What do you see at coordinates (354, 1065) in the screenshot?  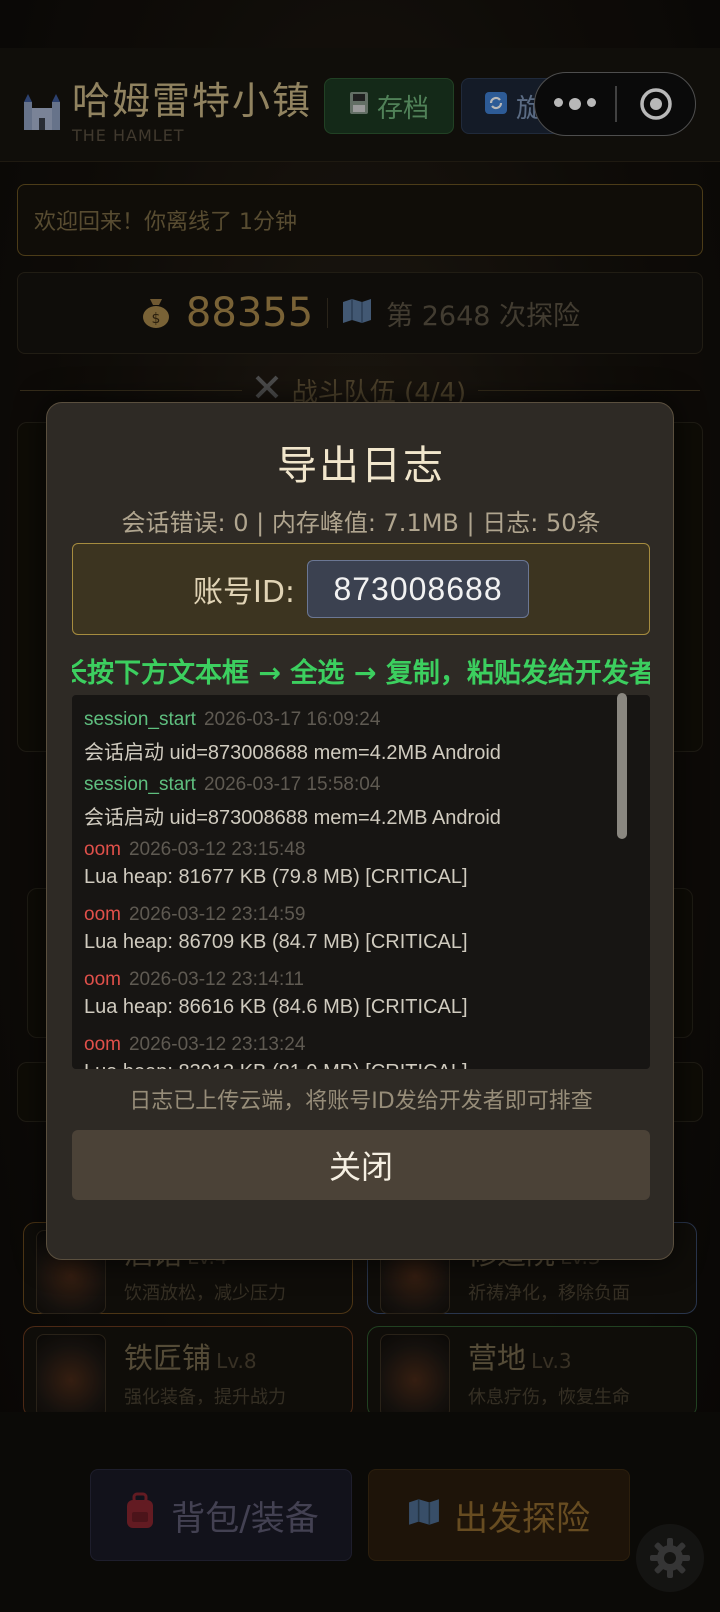 I see `log-message: Lua heap: 83913 KB (81.9 MB) [CRITICAL]` at bounding box center [354, 1065].